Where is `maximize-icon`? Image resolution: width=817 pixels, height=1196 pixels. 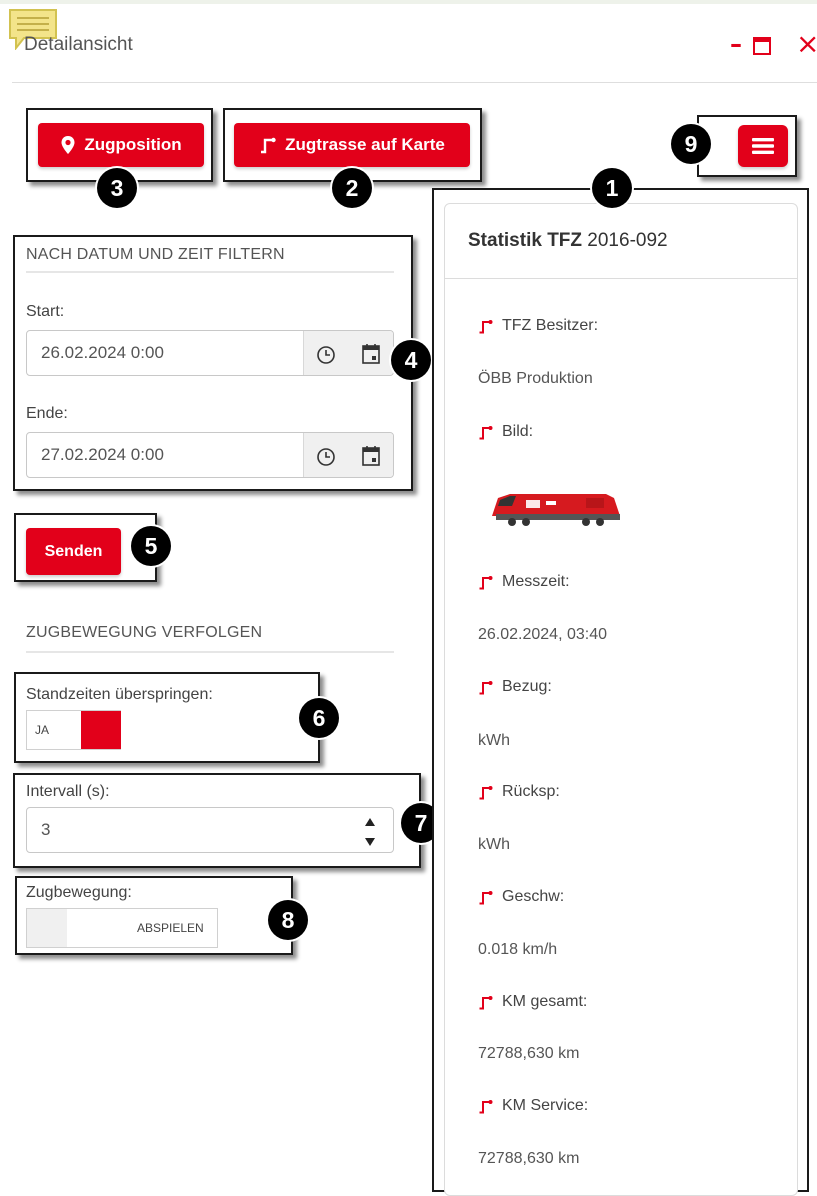
maximize-icon is located at coordinates (762, 46).